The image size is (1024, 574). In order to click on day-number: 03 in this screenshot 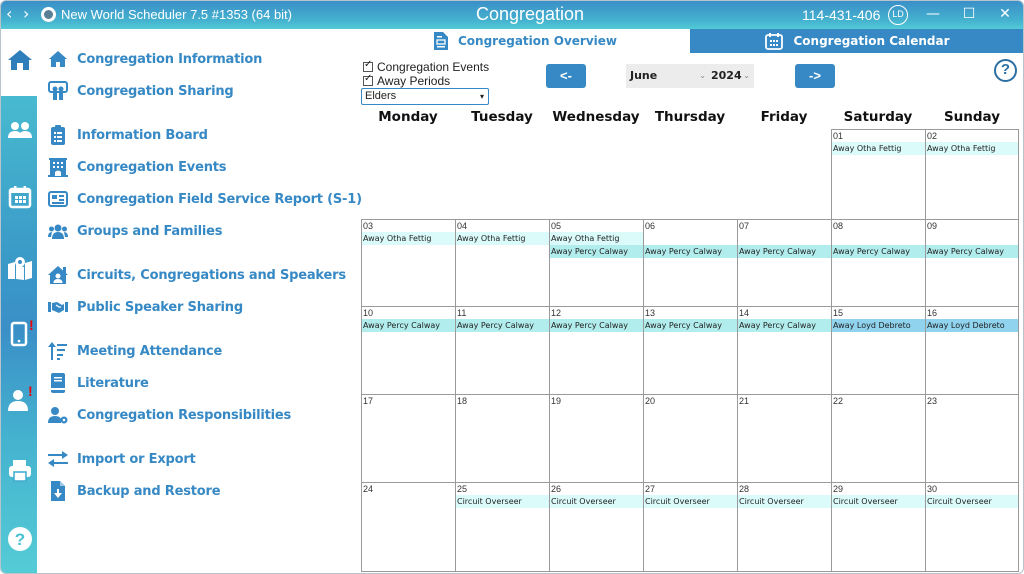, I will do `click(368, 226)`.